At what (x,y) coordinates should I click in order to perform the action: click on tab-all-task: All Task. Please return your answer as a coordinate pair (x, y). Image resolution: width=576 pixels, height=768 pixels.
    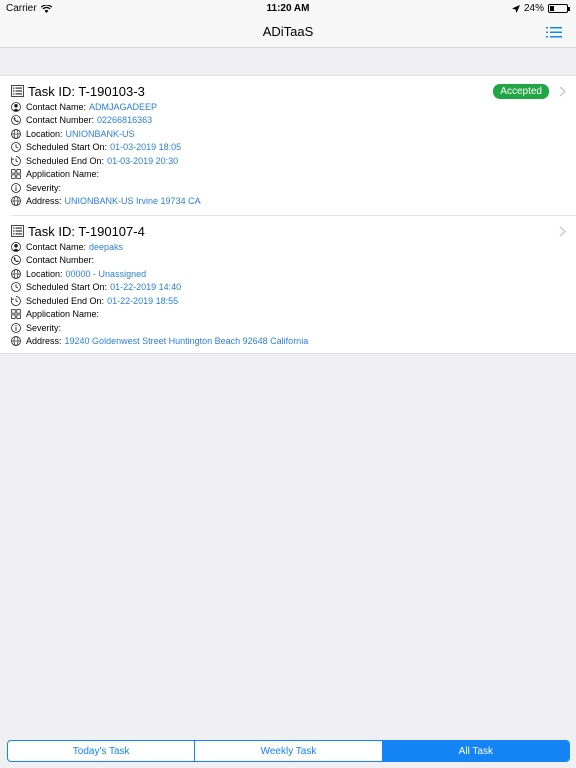
    Looking at the image, I should click on (475, 751).